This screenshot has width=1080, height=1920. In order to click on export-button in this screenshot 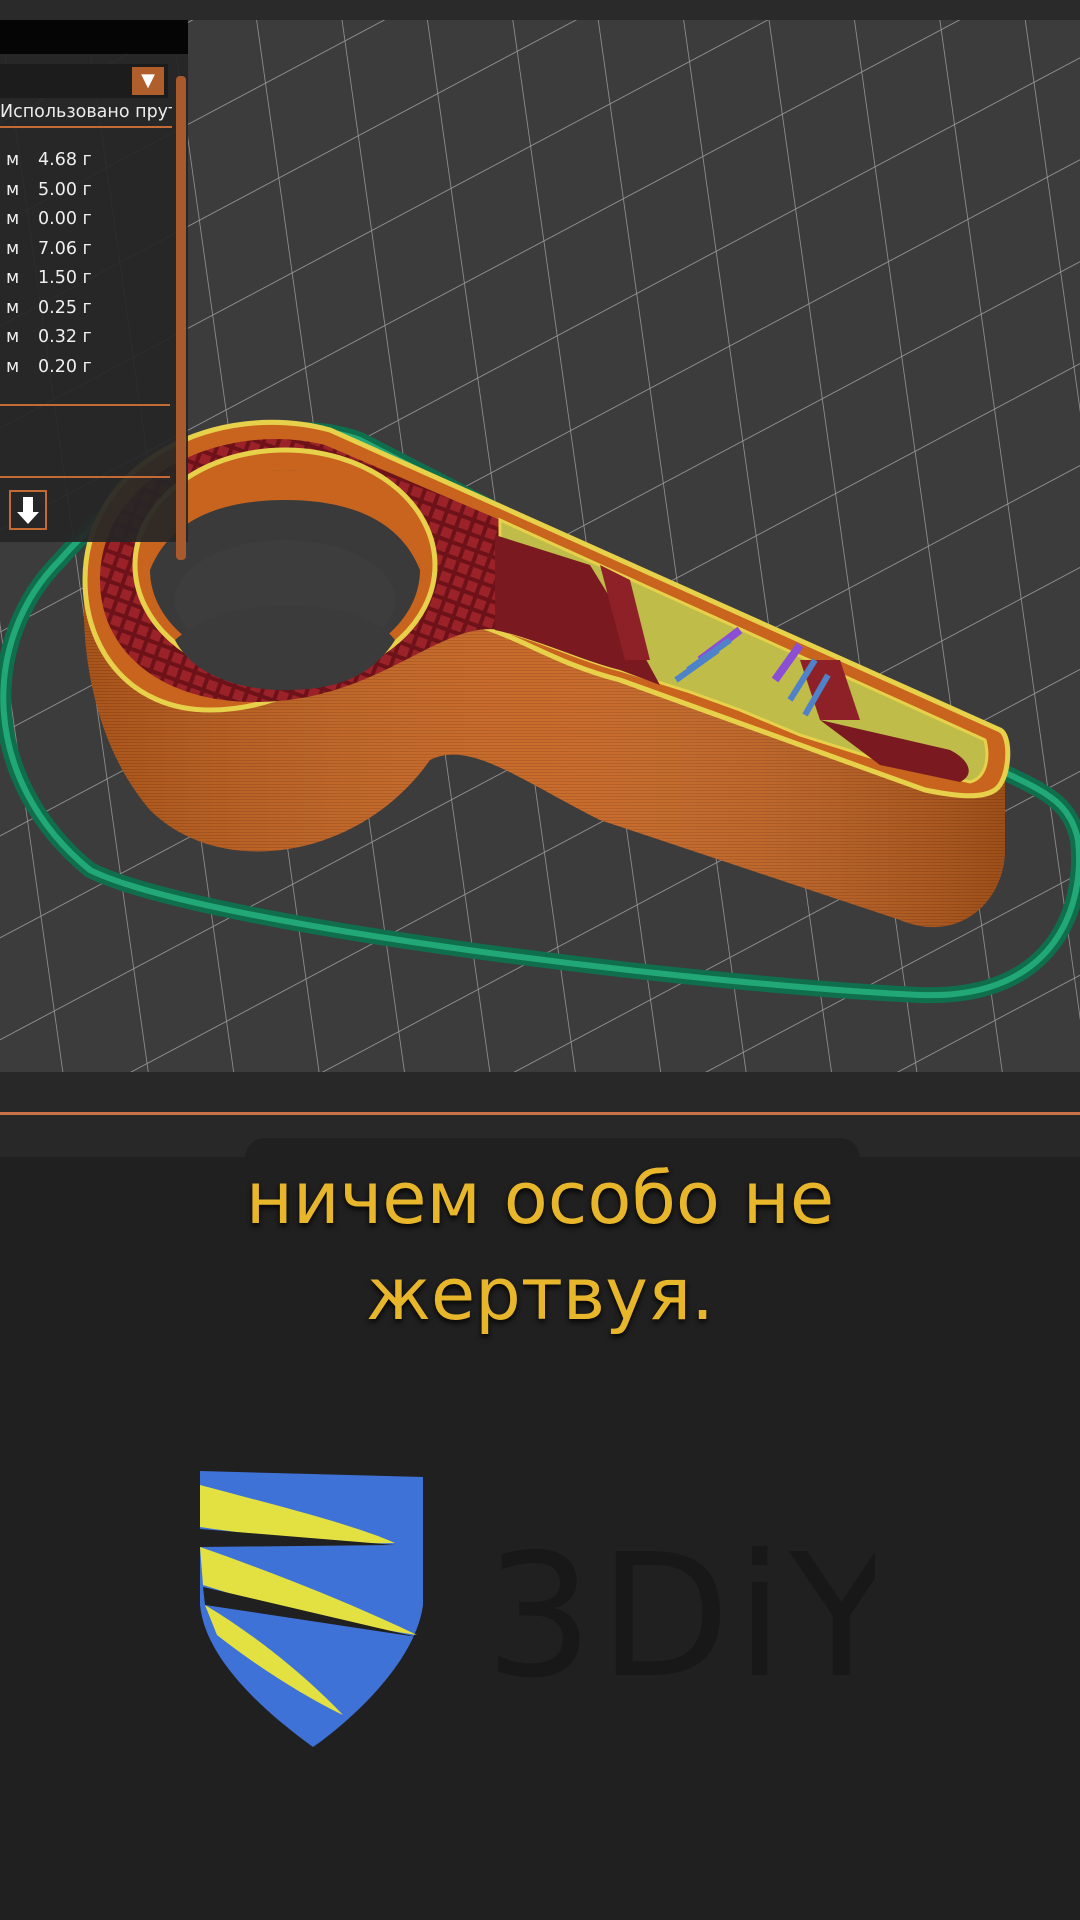, I will do `click(28, 510)`.